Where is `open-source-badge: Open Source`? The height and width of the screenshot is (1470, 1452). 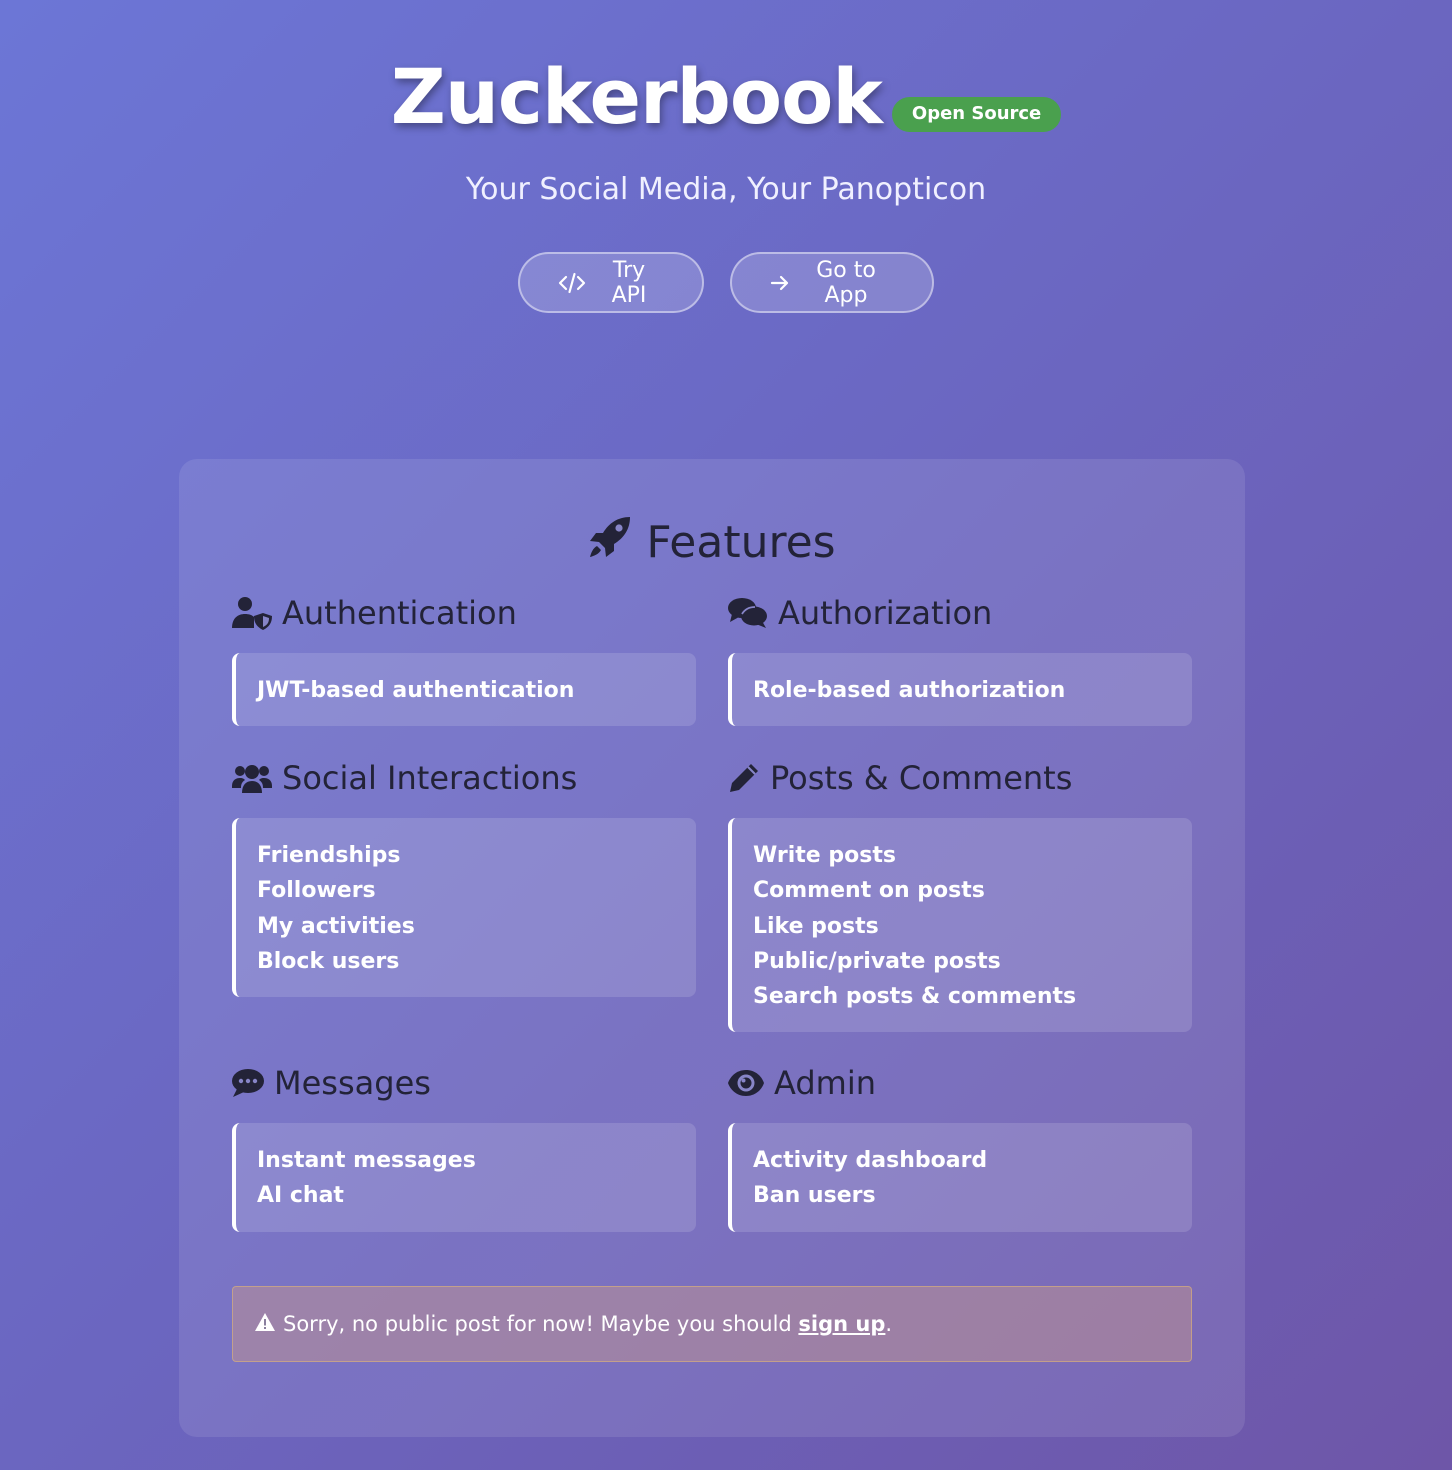
open-source-badge: Open Source is located at coordinates (976, 114).